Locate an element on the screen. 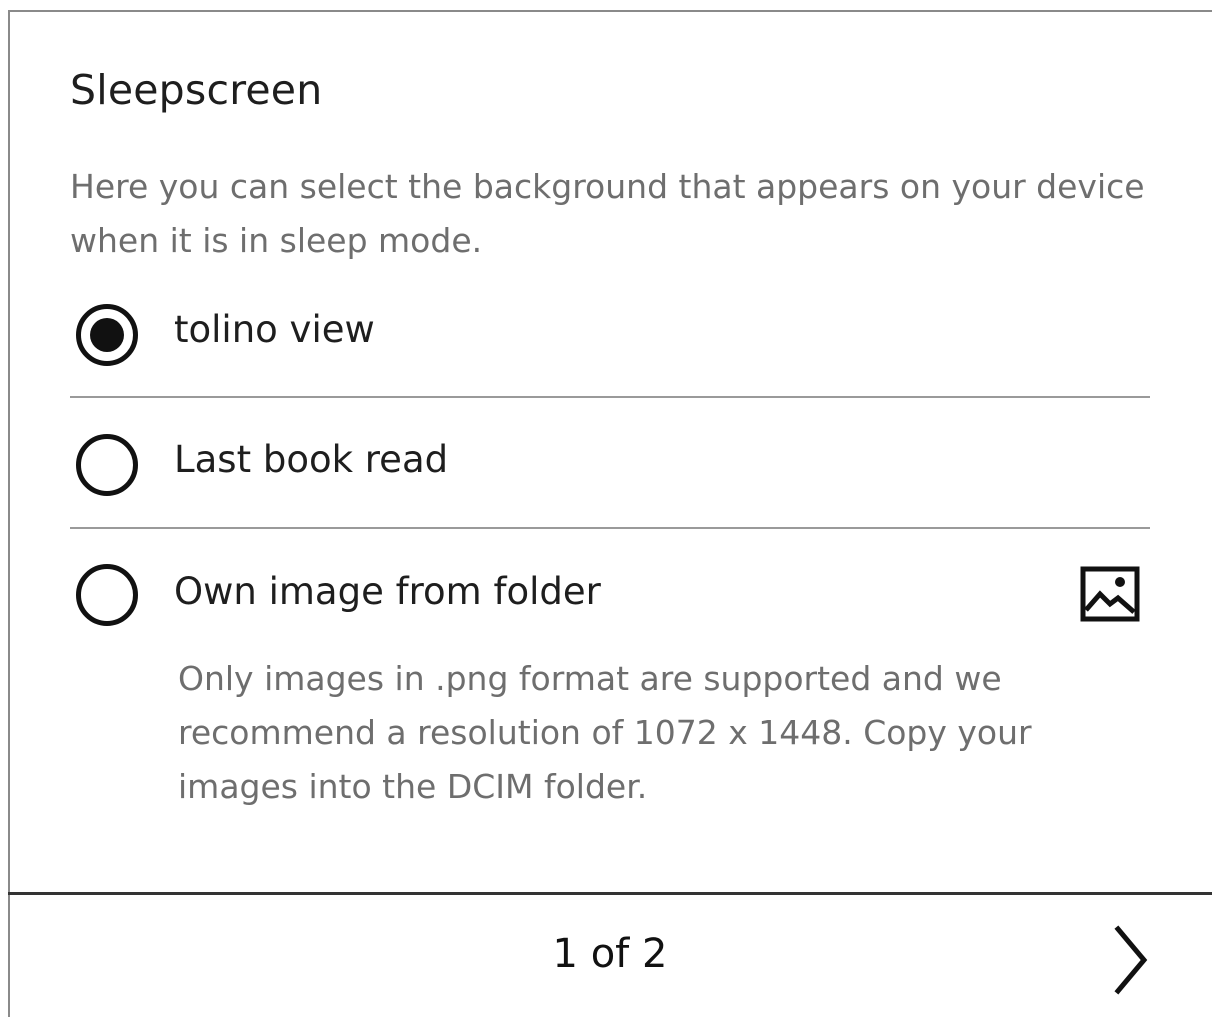 Image resolution: width=1212 pixels, height=1017 pixels. radio-dot is located at coordinates (107, 335).